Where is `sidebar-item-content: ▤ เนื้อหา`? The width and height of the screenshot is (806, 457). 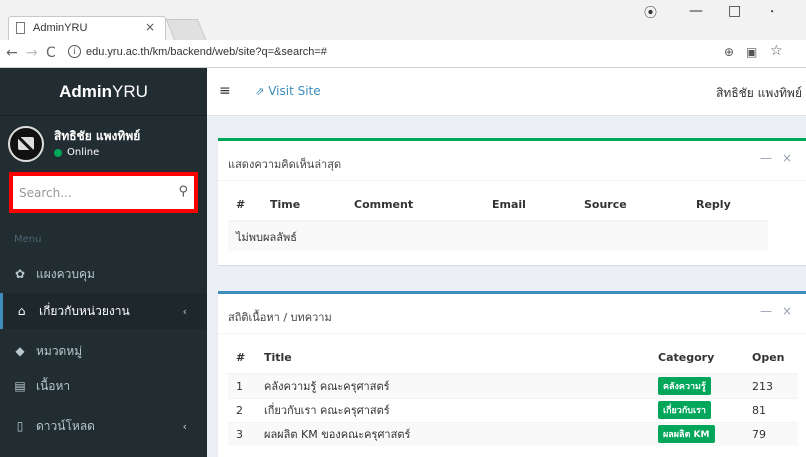 sidebar-item-content: ▤ เนื้อหา is located at coordinates (103, 386).